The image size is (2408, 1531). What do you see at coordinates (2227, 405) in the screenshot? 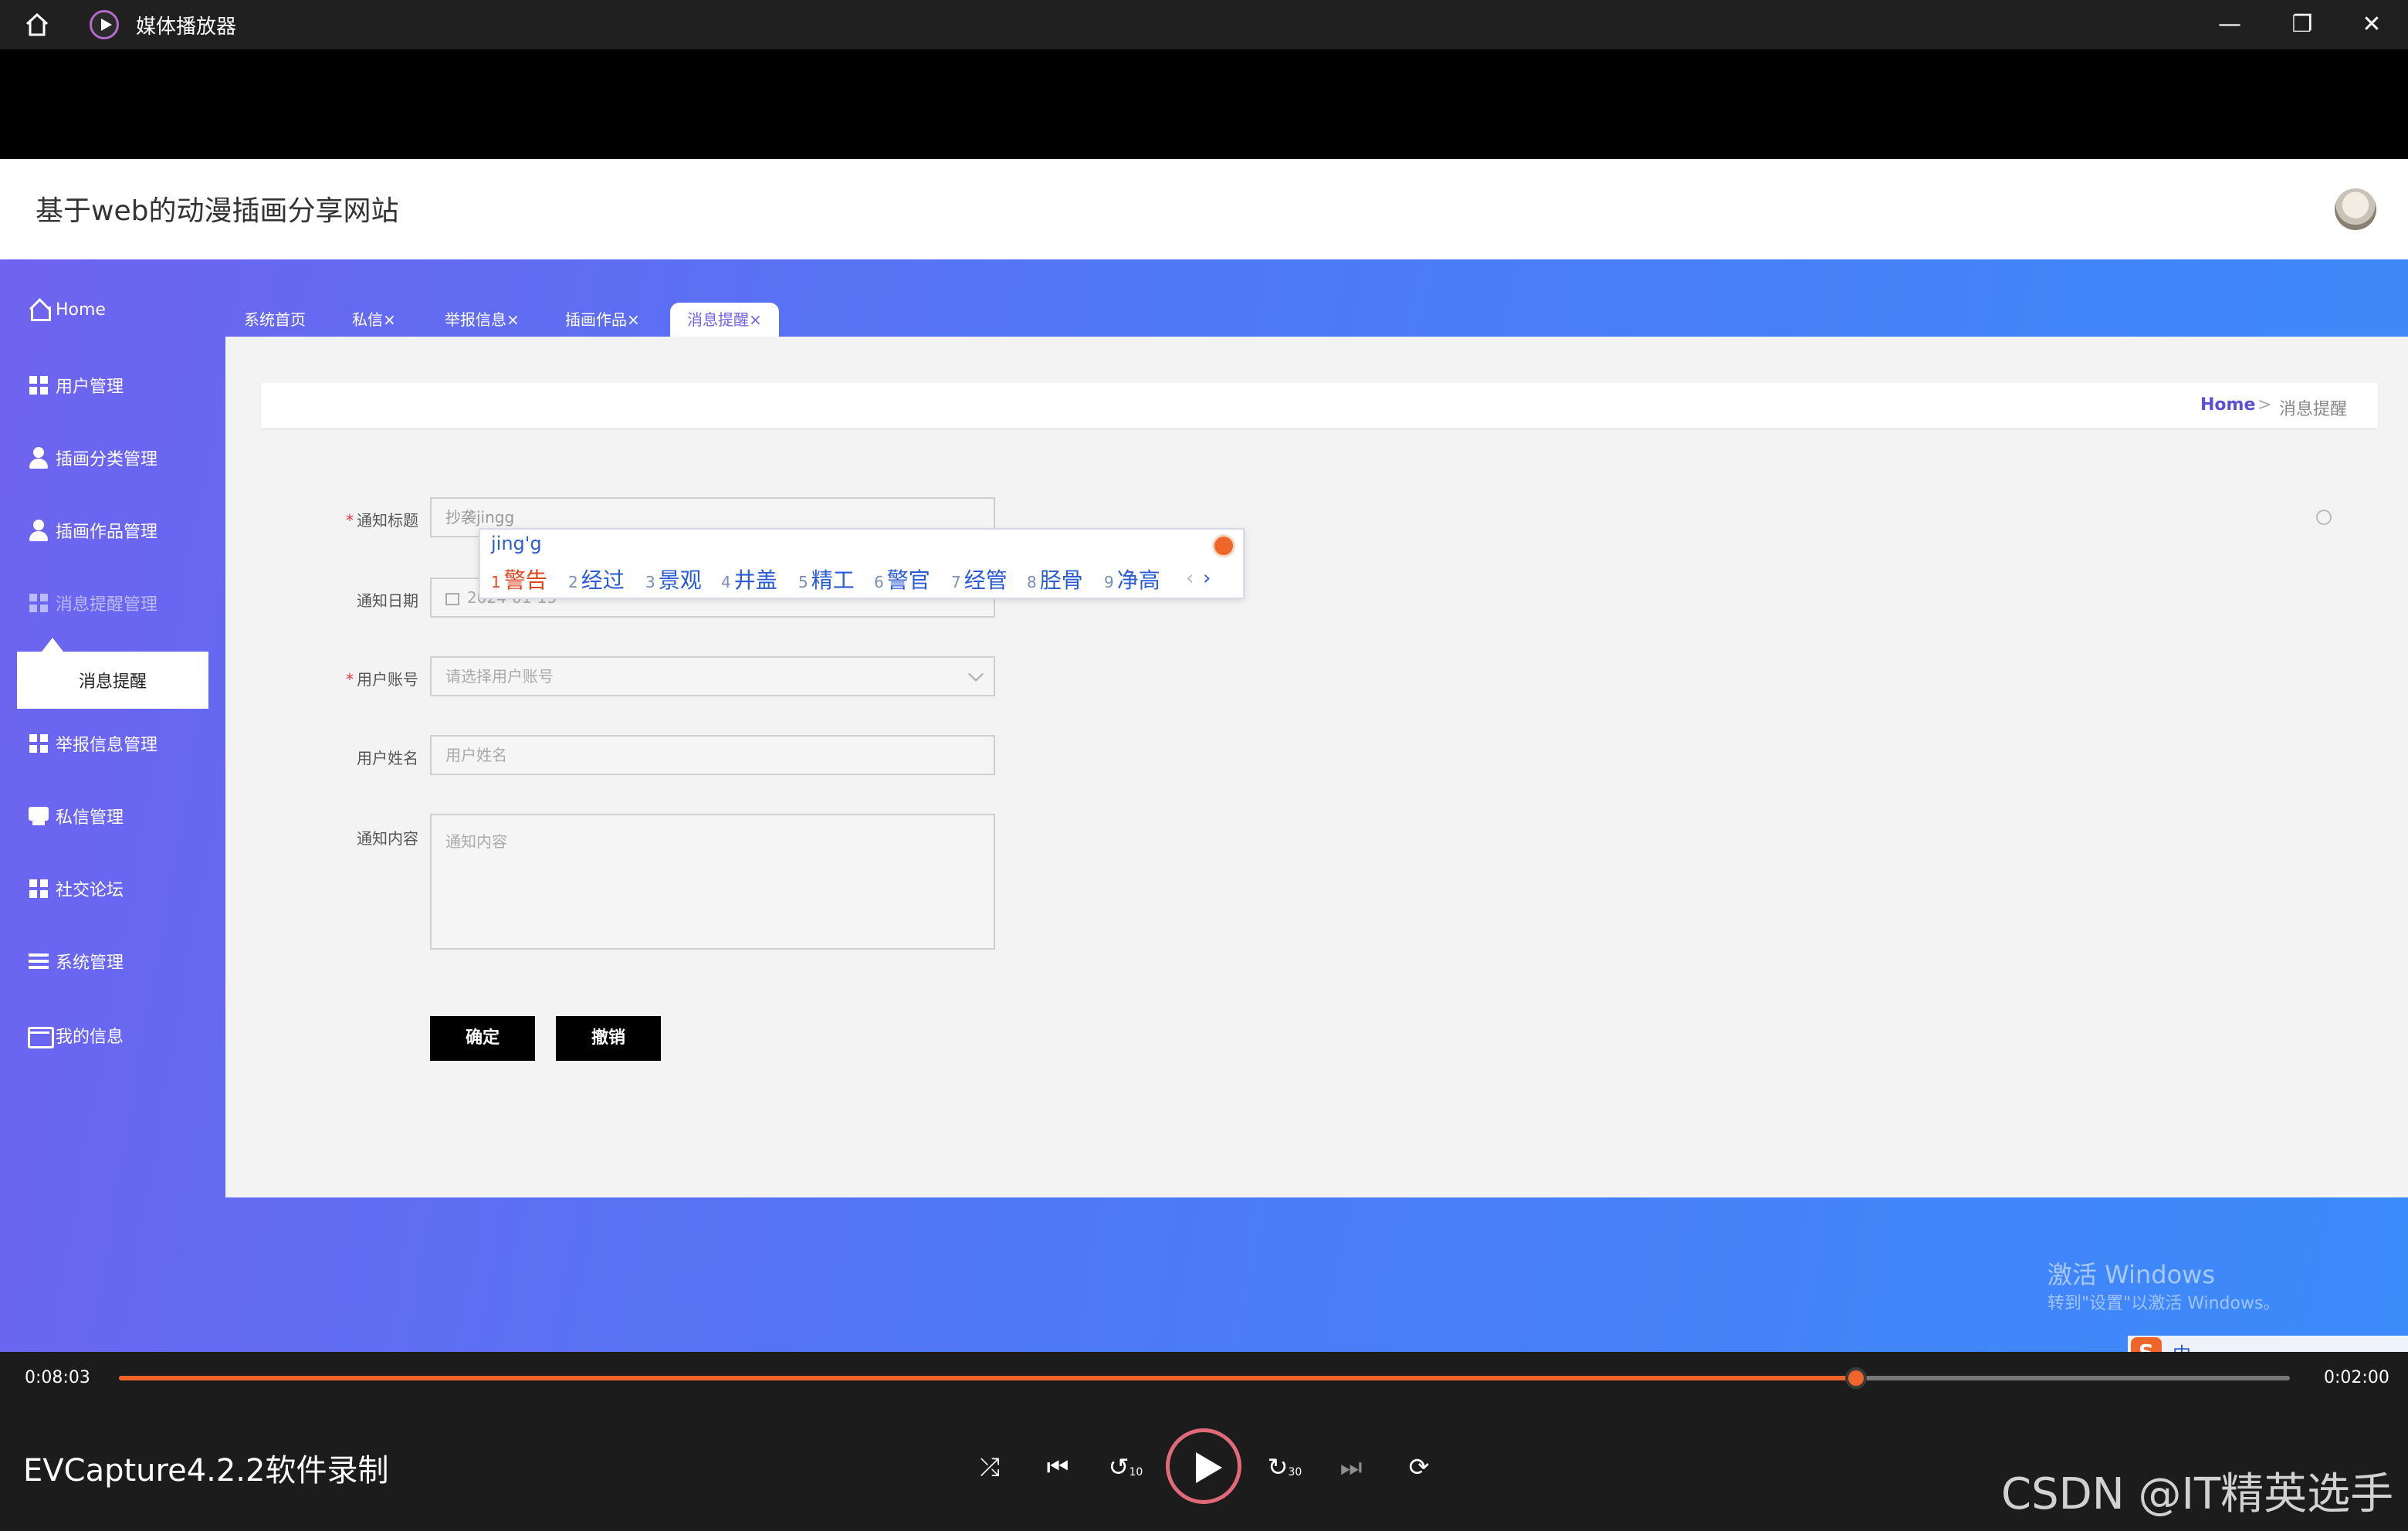
I see `breadcrumb-home-link: Home` at bounding box center [2227, 405].